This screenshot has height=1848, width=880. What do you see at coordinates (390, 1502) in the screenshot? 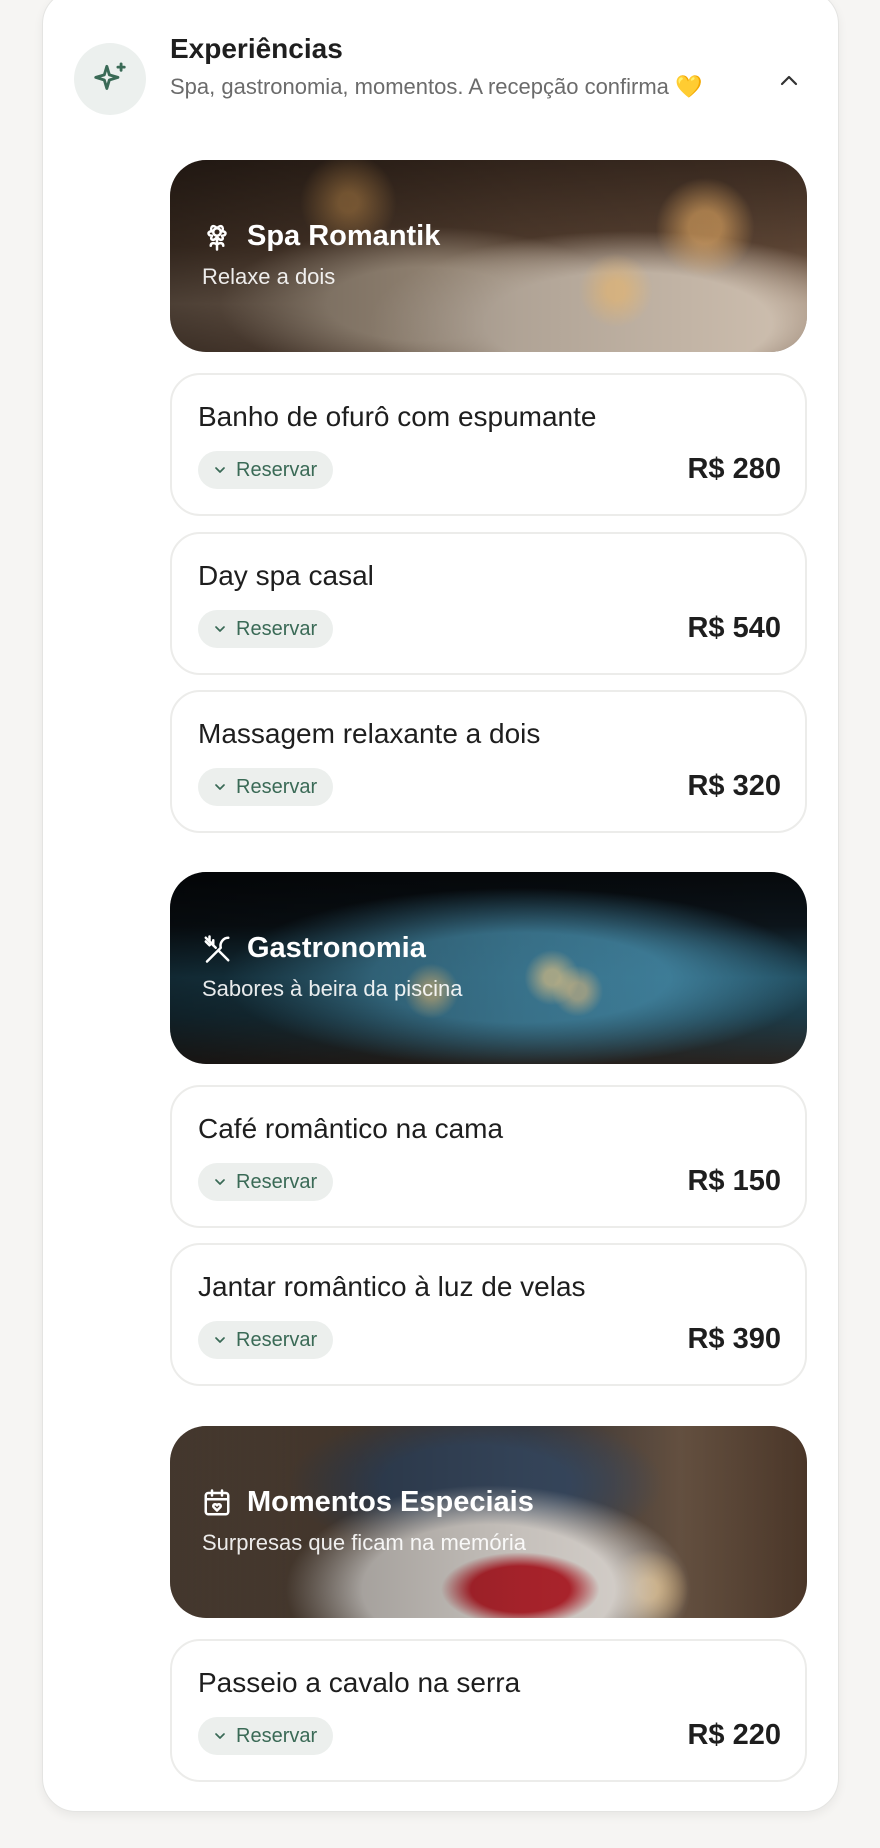
I see `category-title: Momentos Especiais` at bounding box center [390, 1502].